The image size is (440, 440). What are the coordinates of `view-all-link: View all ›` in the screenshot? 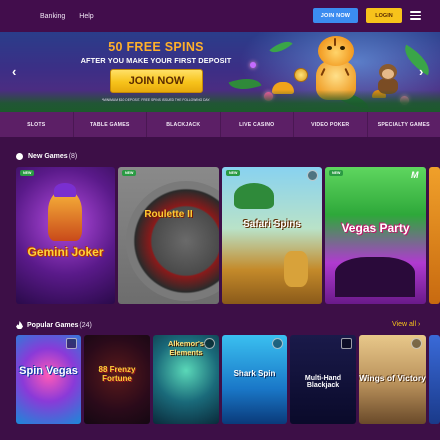 It's located at (406, 324).